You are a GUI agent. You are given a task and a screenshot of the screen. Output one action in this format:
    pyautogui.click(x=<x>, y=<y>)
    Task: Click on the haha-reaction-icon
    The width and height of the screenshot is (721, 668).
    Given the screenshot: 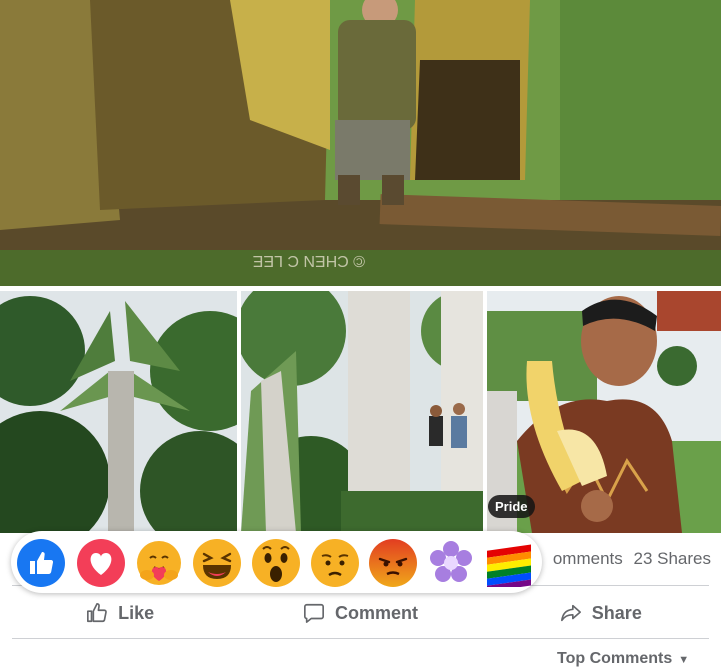 What is the action you would take?
    pyautogui.click(x=217, y=563)
    